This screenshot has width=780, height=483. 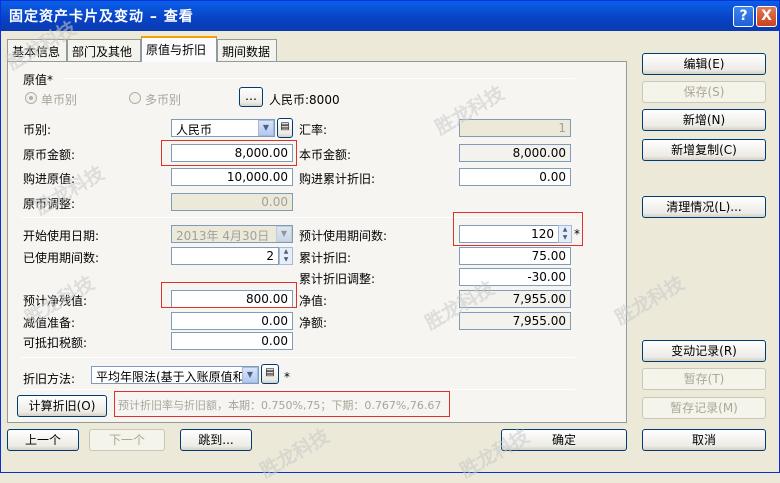 I want to click on watermark: 胜龙科技, so click(x=295, y=454).